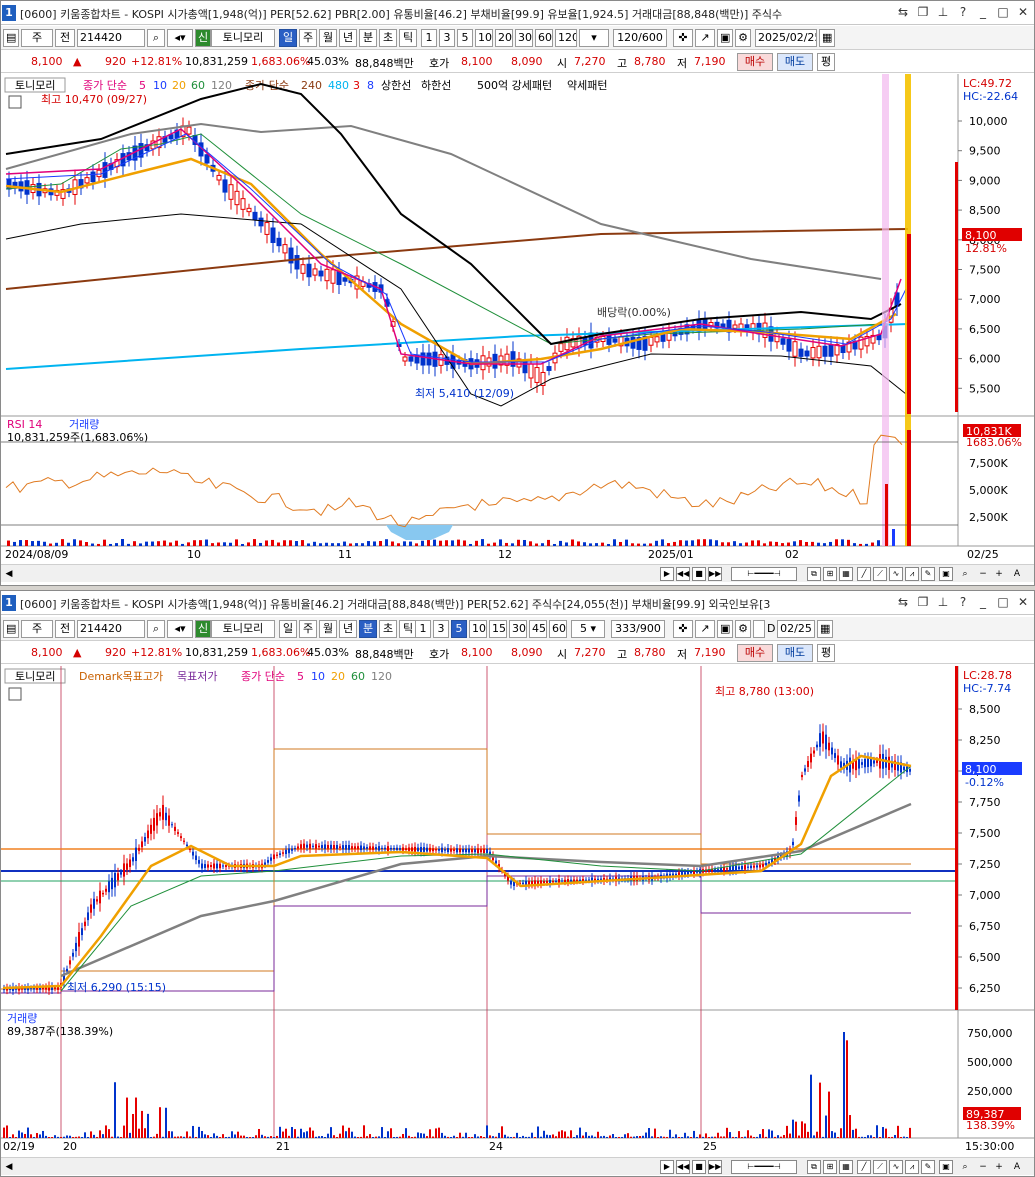  I want to click on draw-icon: ↗, so click(705, 629).